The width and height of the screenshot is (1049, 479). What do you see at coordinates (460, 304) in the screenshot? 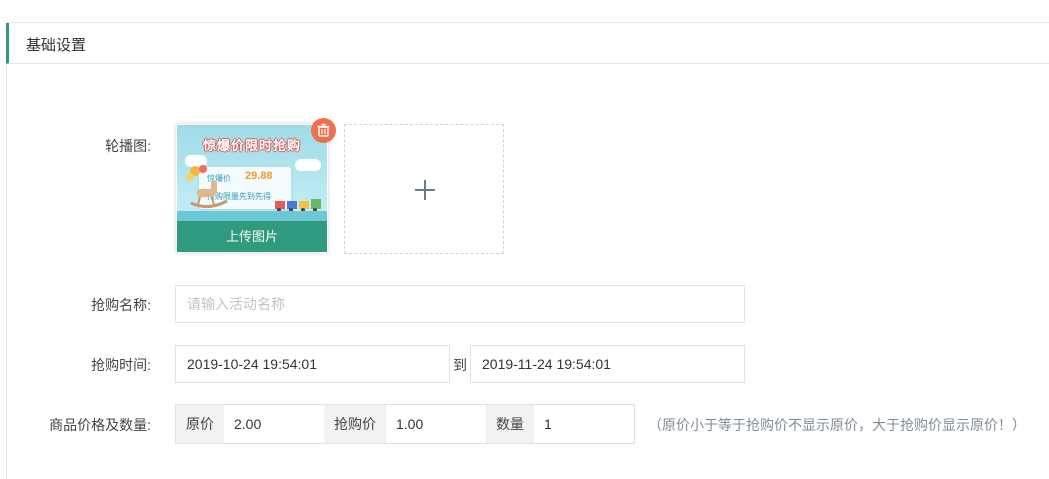
I see `activity-name-input` at bounding box center [460, 304].